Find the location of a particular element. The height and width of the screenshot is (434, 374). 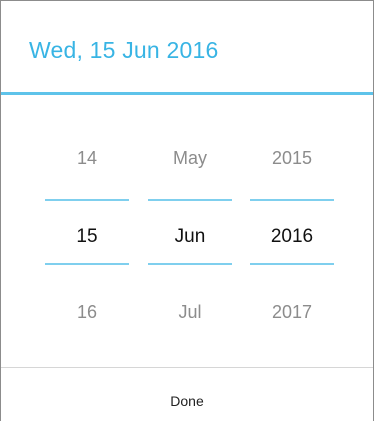

day-prev-value: 14 is located at coordinates (87, 158).